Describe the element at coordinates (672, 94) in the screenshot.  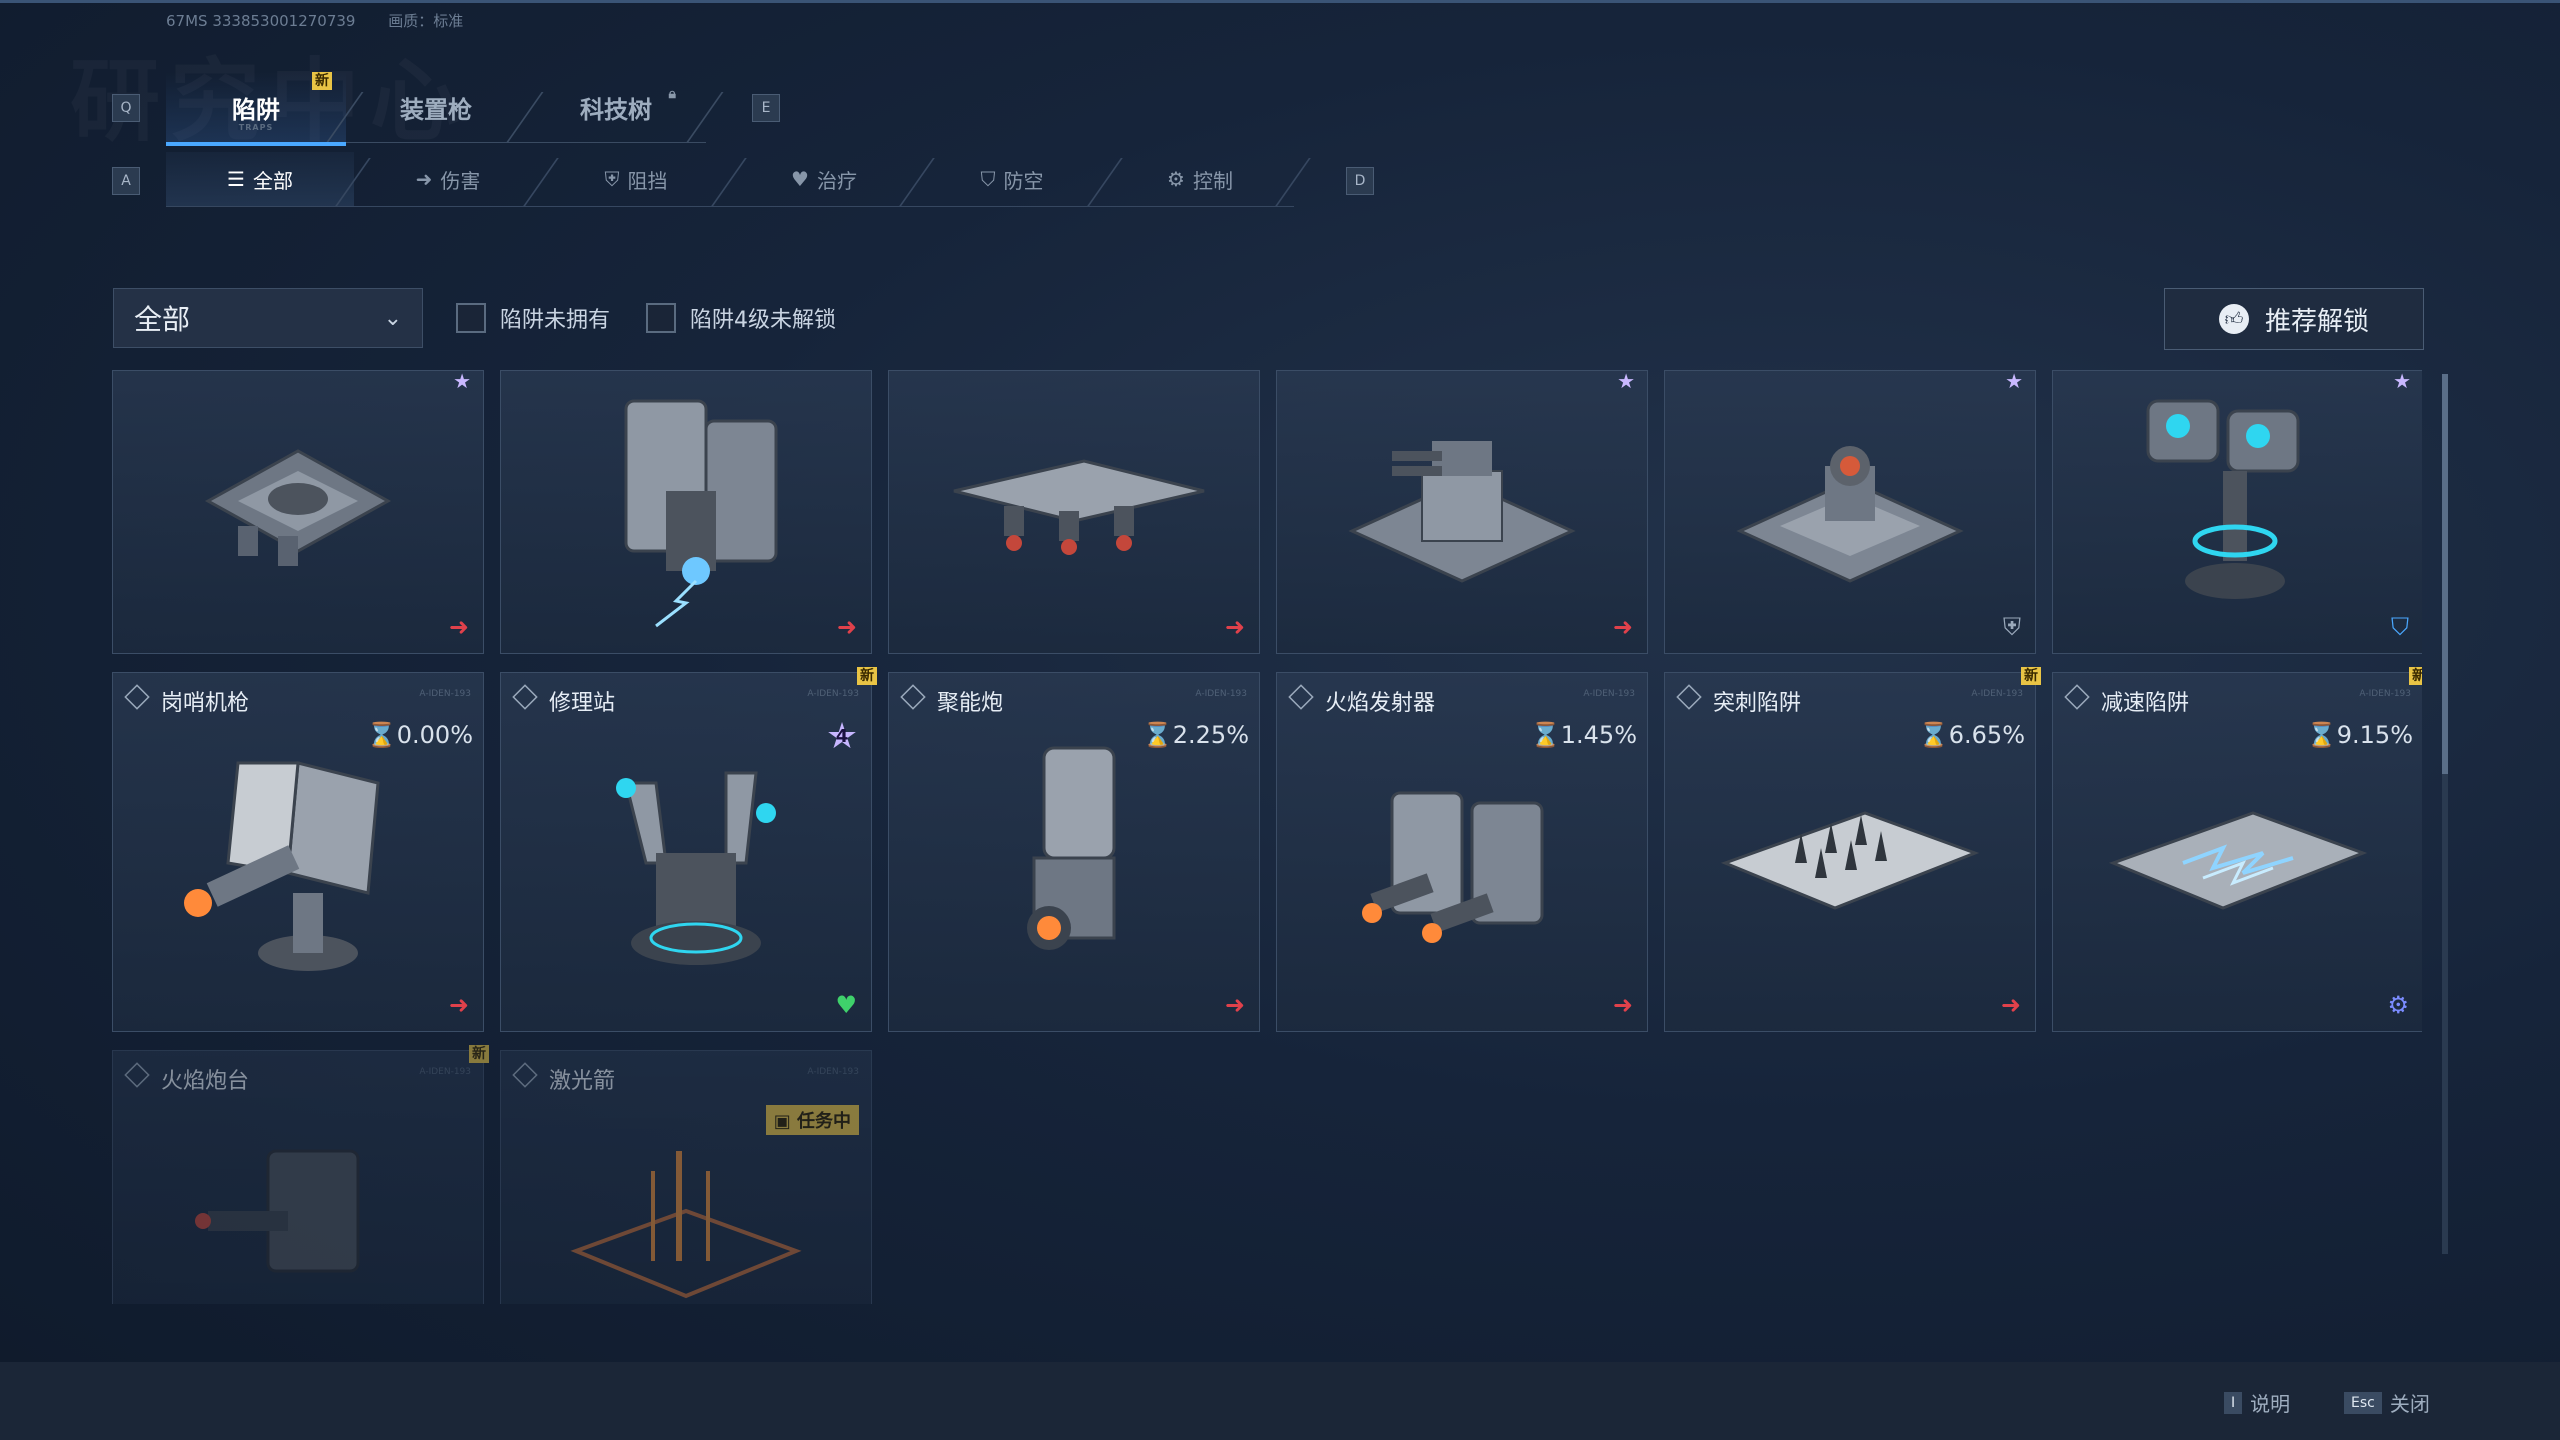
I see `lock-icon: 🔒︎` at that location.